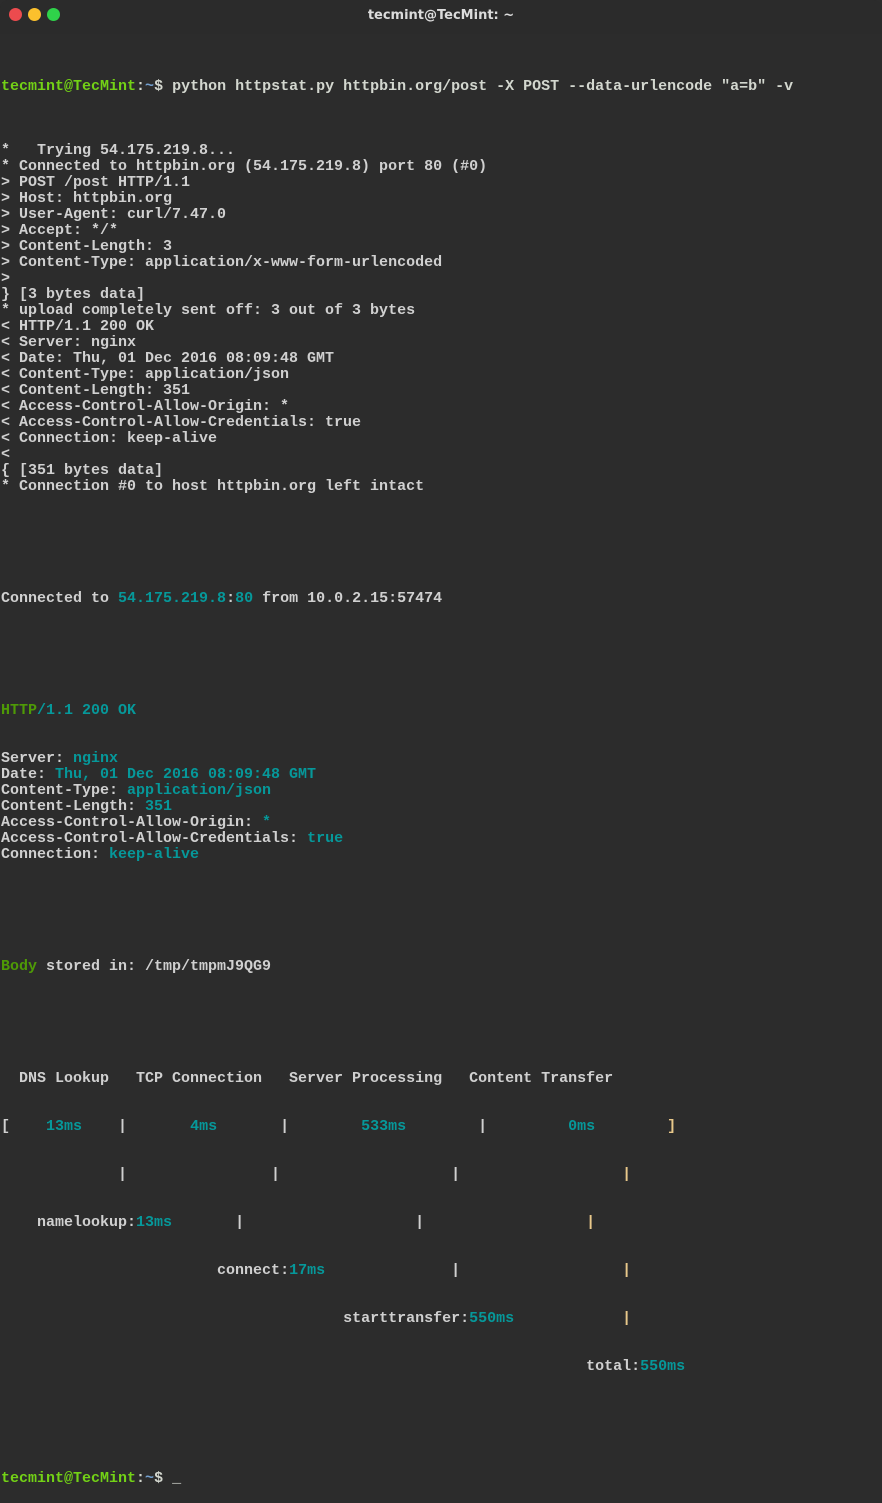 The width and height of the screenshot is (882, 1503). I want to click on header-key: Access-Control-Allow-Origin:, so click(132, 822).